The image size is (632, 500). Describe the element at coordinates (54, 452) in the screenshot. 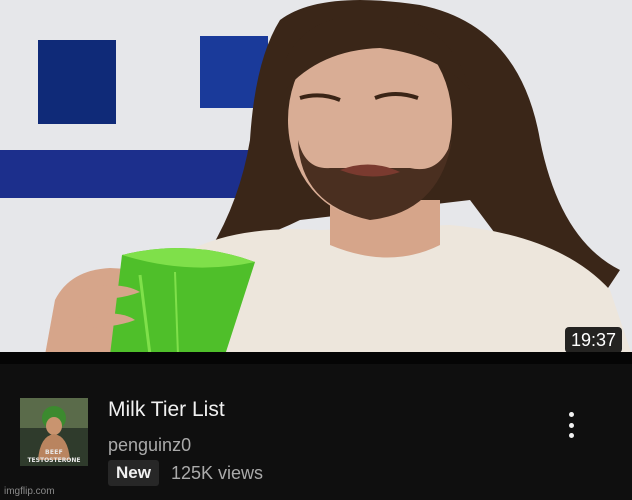

I see `avatar-text-line1: BEEF` at that location.